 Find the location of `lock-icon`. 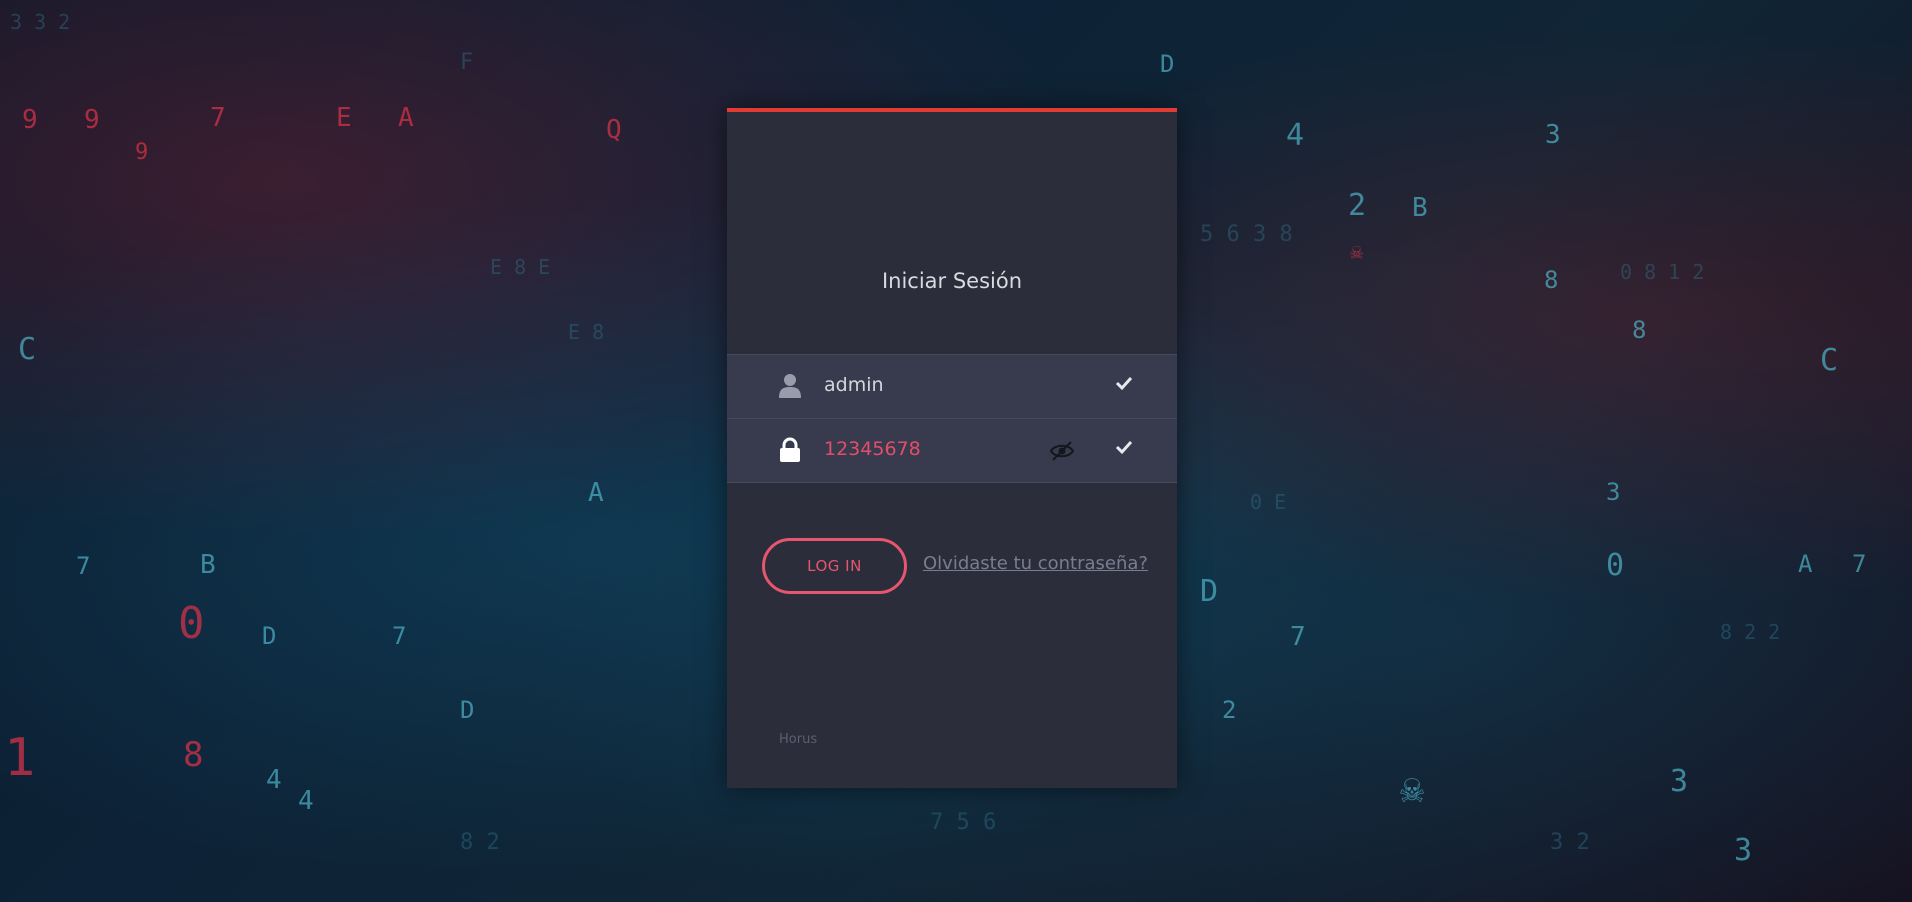

lock-icon is located at coordinates (790, 450).